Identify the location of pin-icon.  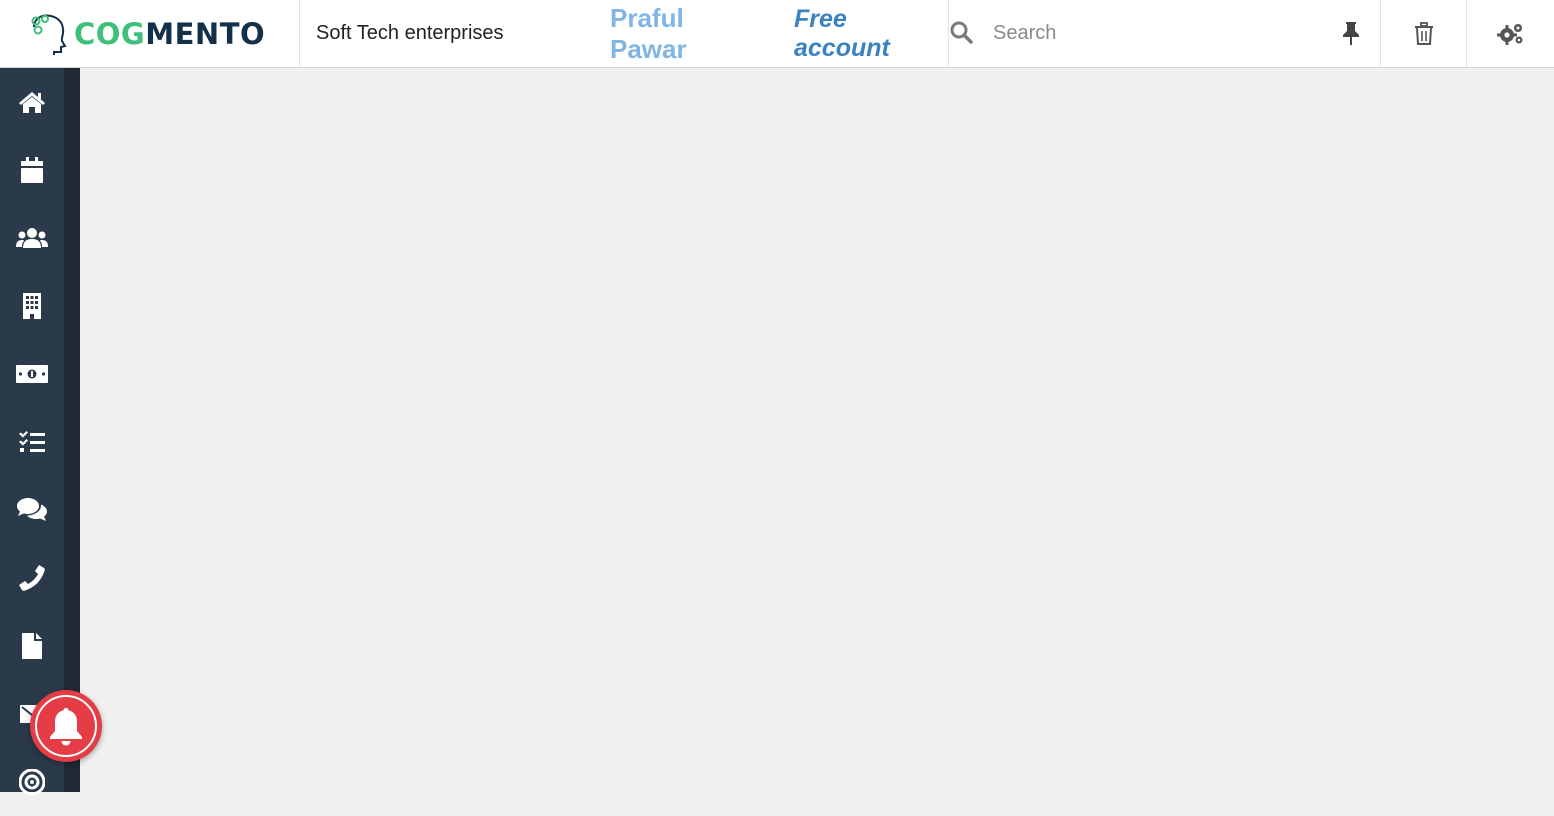
(1351, 33).